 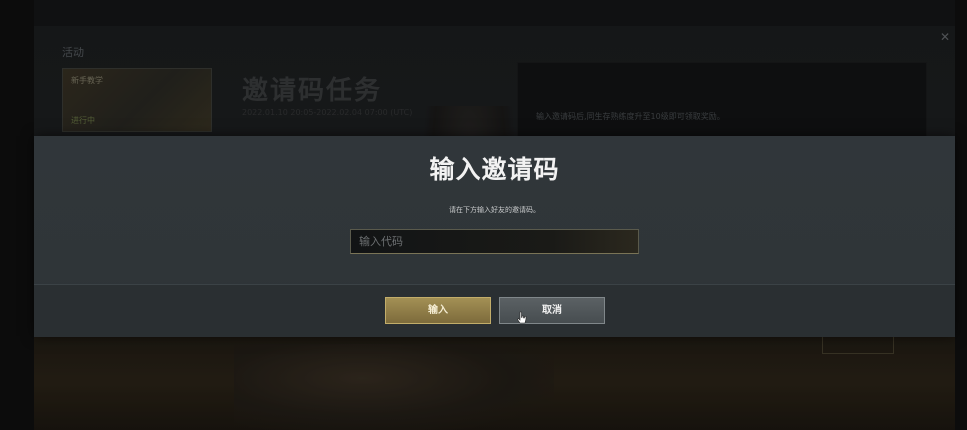 What do you see at coordinates (552, 310) in the screenshot?
I see `cancel-button: 取消` at bounding box center [552, 310].